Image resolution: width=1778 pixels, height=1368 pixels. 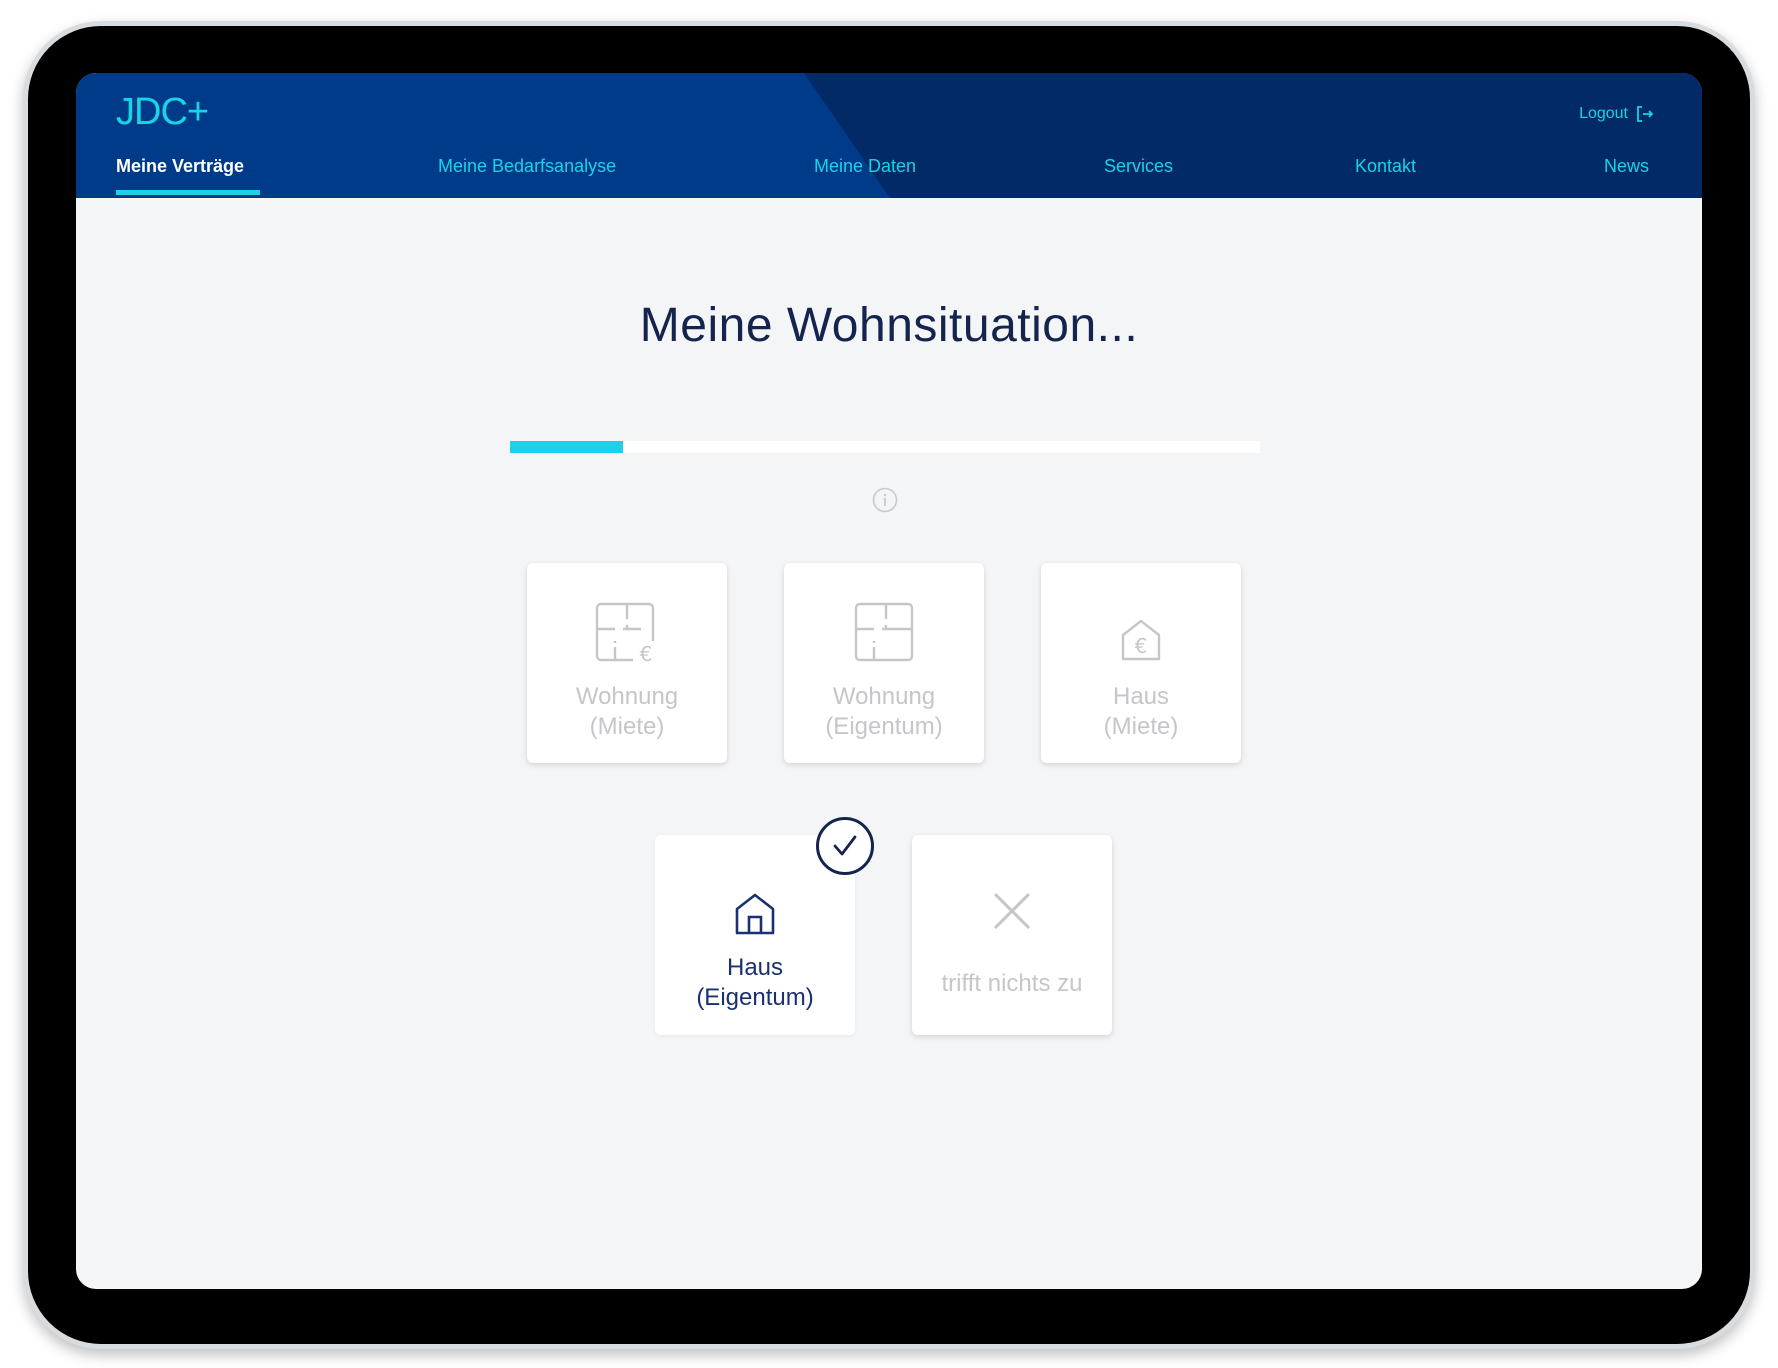 I want to click on close-icon, so click(x=1012, y=911).